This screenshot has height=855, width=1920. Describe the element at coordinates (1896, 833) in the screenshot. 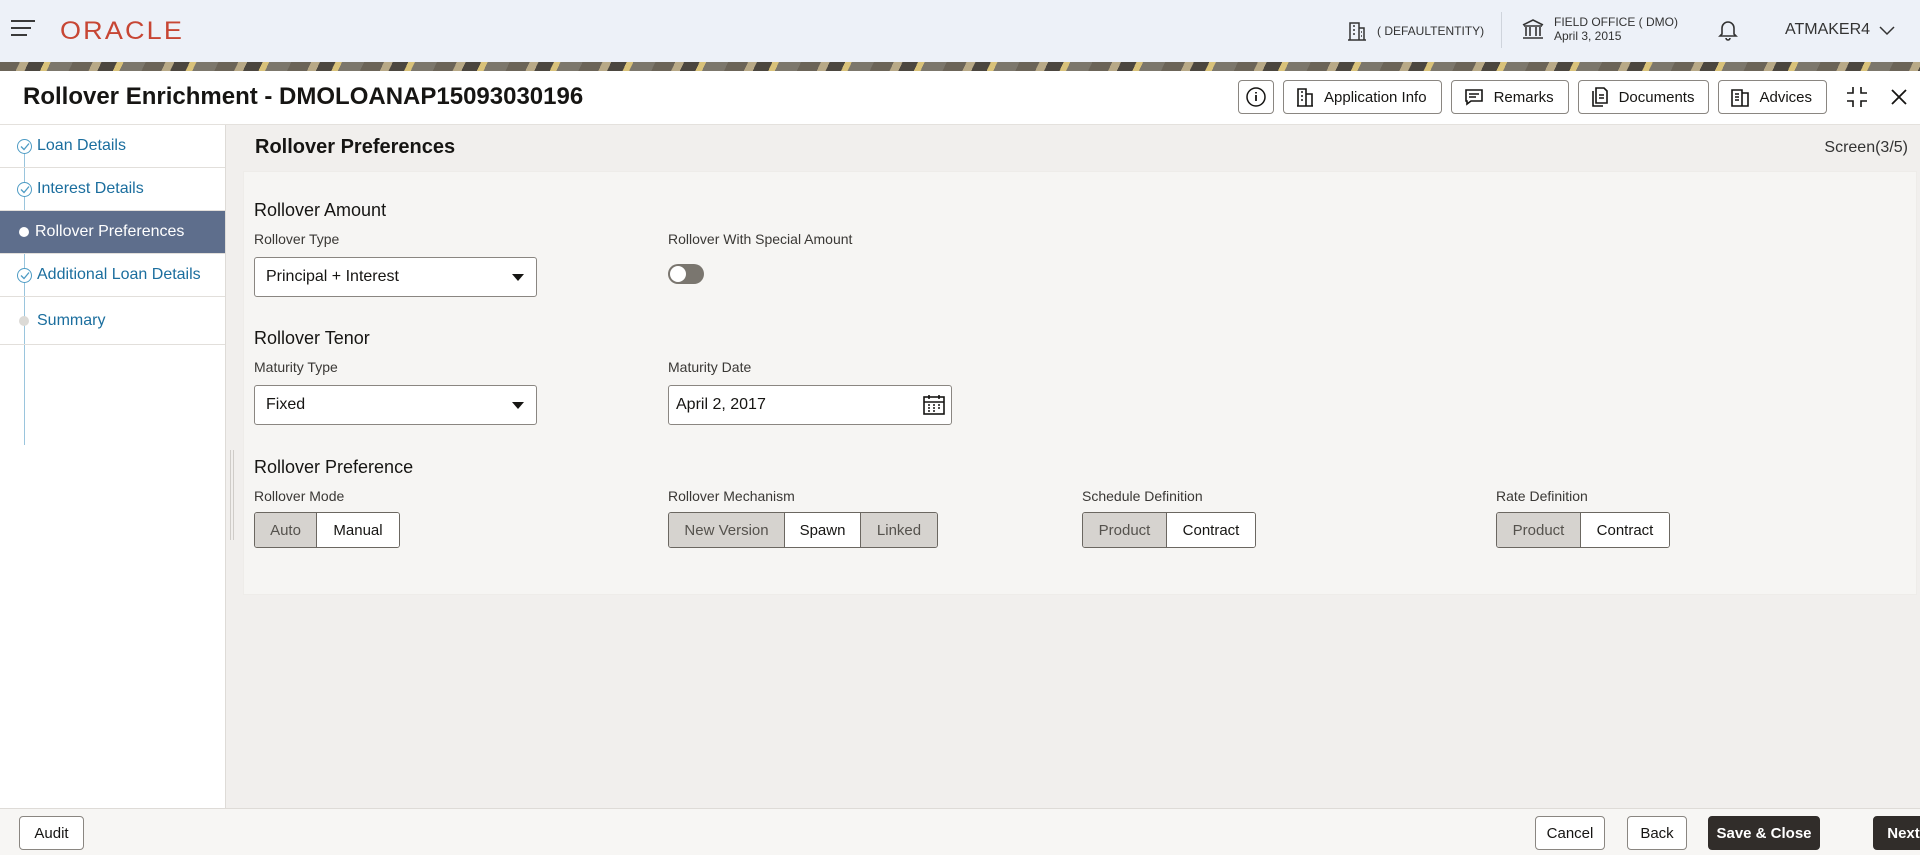

I see `next-button: Next` at that location.